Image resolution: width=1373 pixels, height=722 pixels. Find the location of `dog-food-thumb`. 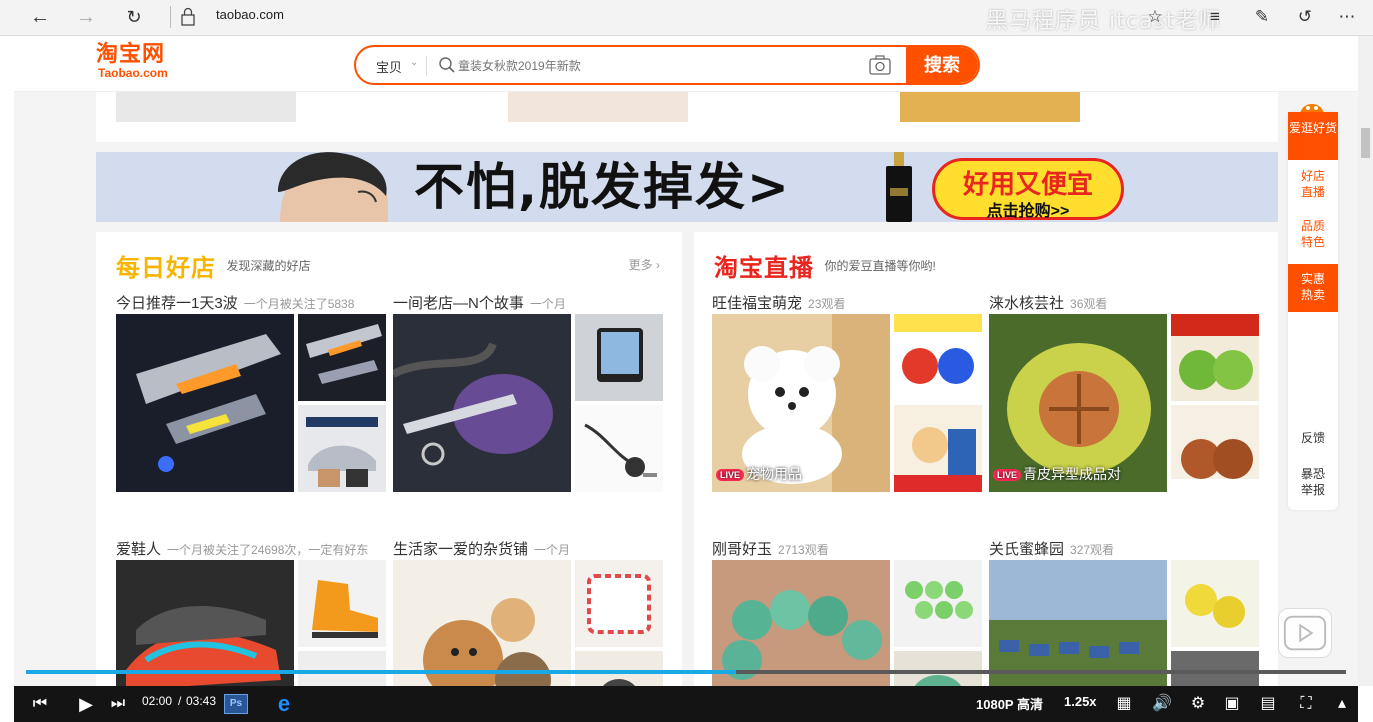

dog-food-thumb is located at coordinates (938, 448).